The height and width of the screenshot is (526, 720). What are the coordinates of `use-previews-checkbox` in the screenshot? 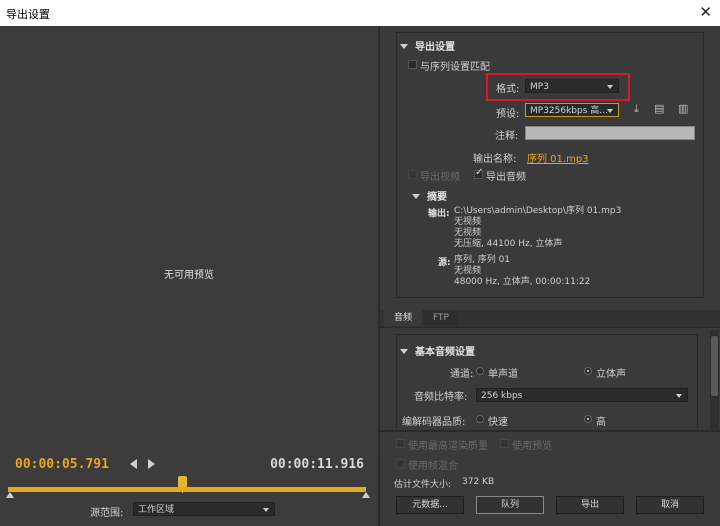 It's located at (504, 443).